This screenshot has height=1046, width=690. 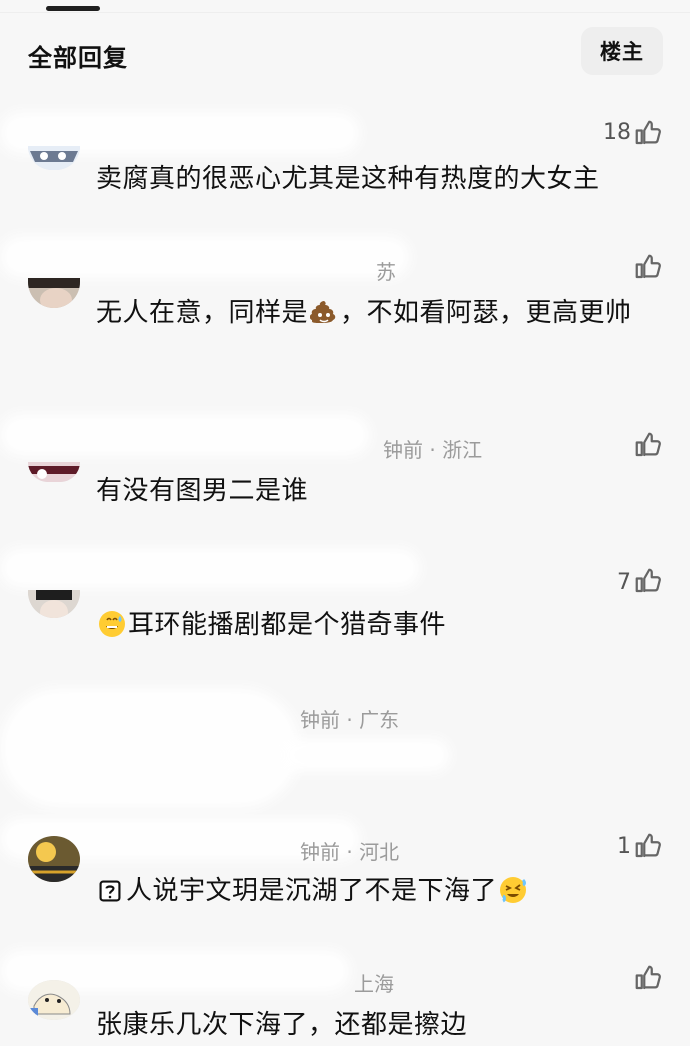 I want to click on like-count: 7, so click(x=624, y=582).